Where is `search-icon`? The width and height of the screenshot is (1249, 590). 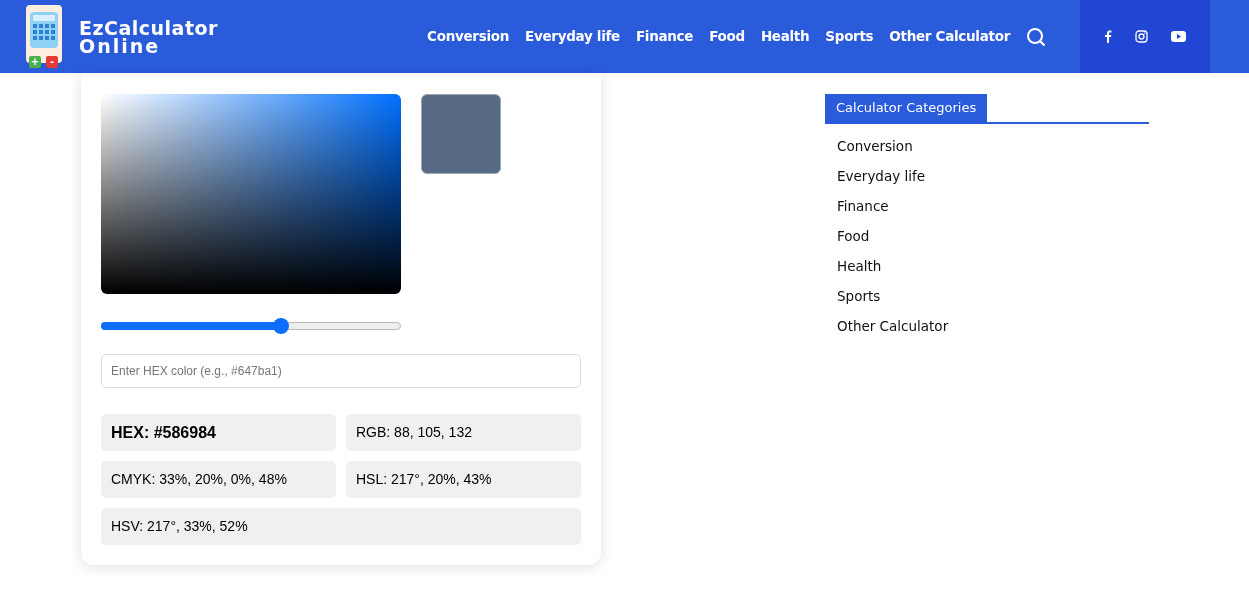
search-icon is located at coordinates (1036, 36).